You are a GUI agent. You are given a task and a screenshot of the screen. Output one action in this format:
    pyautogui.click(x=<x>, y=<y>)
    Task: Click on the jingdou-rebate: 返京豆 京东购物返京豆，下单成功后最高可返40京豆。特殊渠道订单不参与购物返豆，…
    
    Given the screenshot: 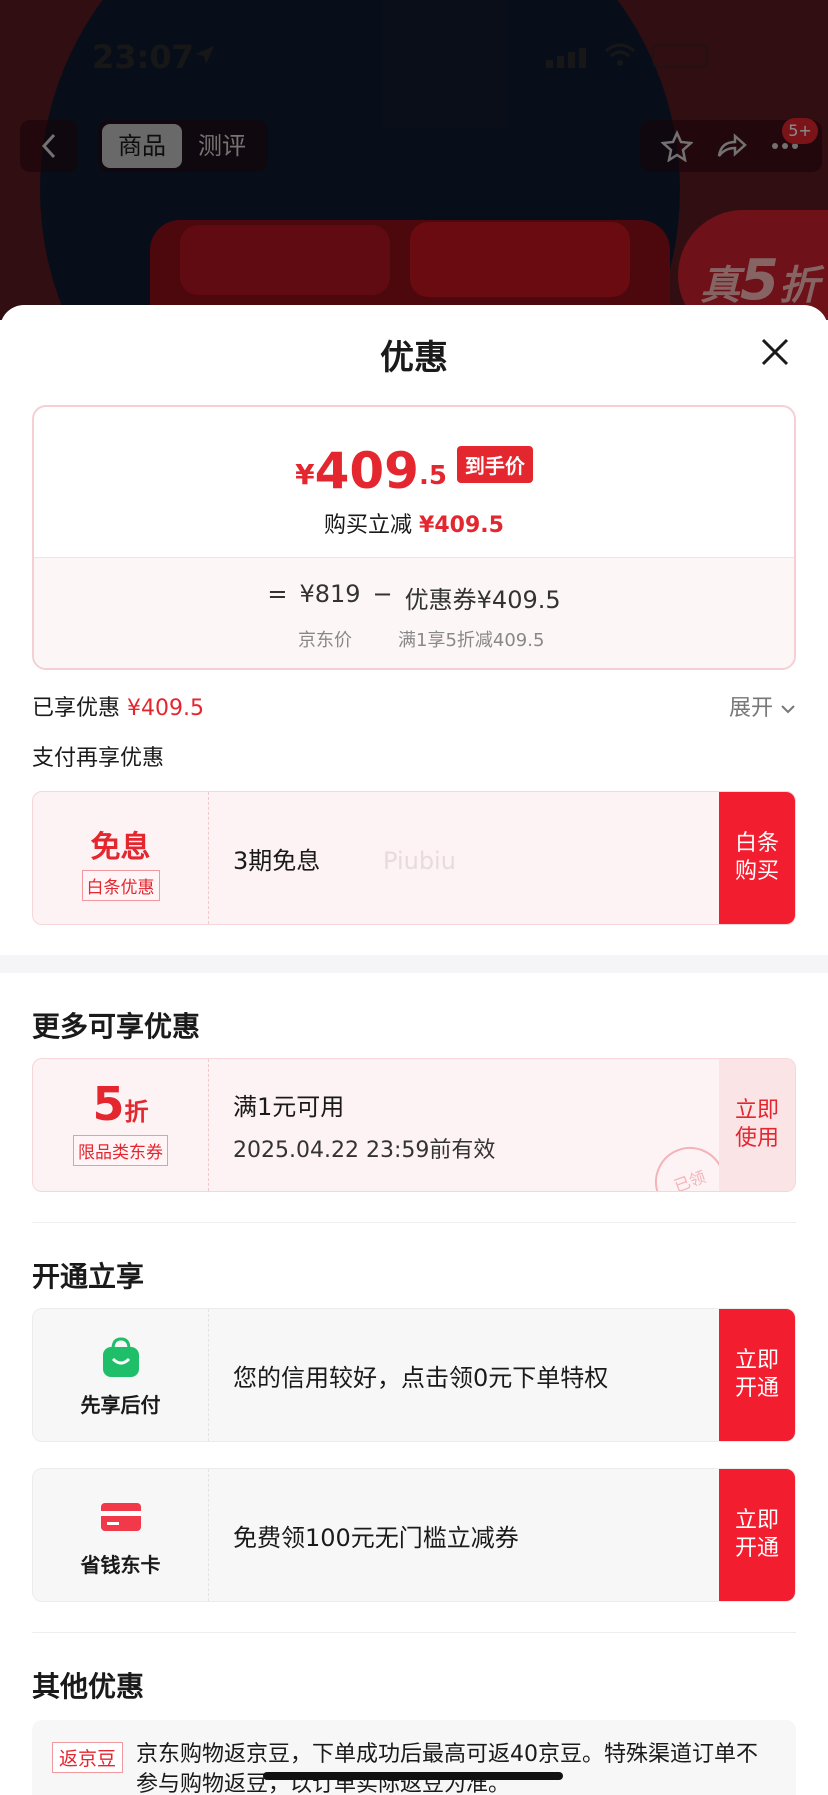 What is the action you would take?
    pyautogui.click(x=414, y=1757)
    